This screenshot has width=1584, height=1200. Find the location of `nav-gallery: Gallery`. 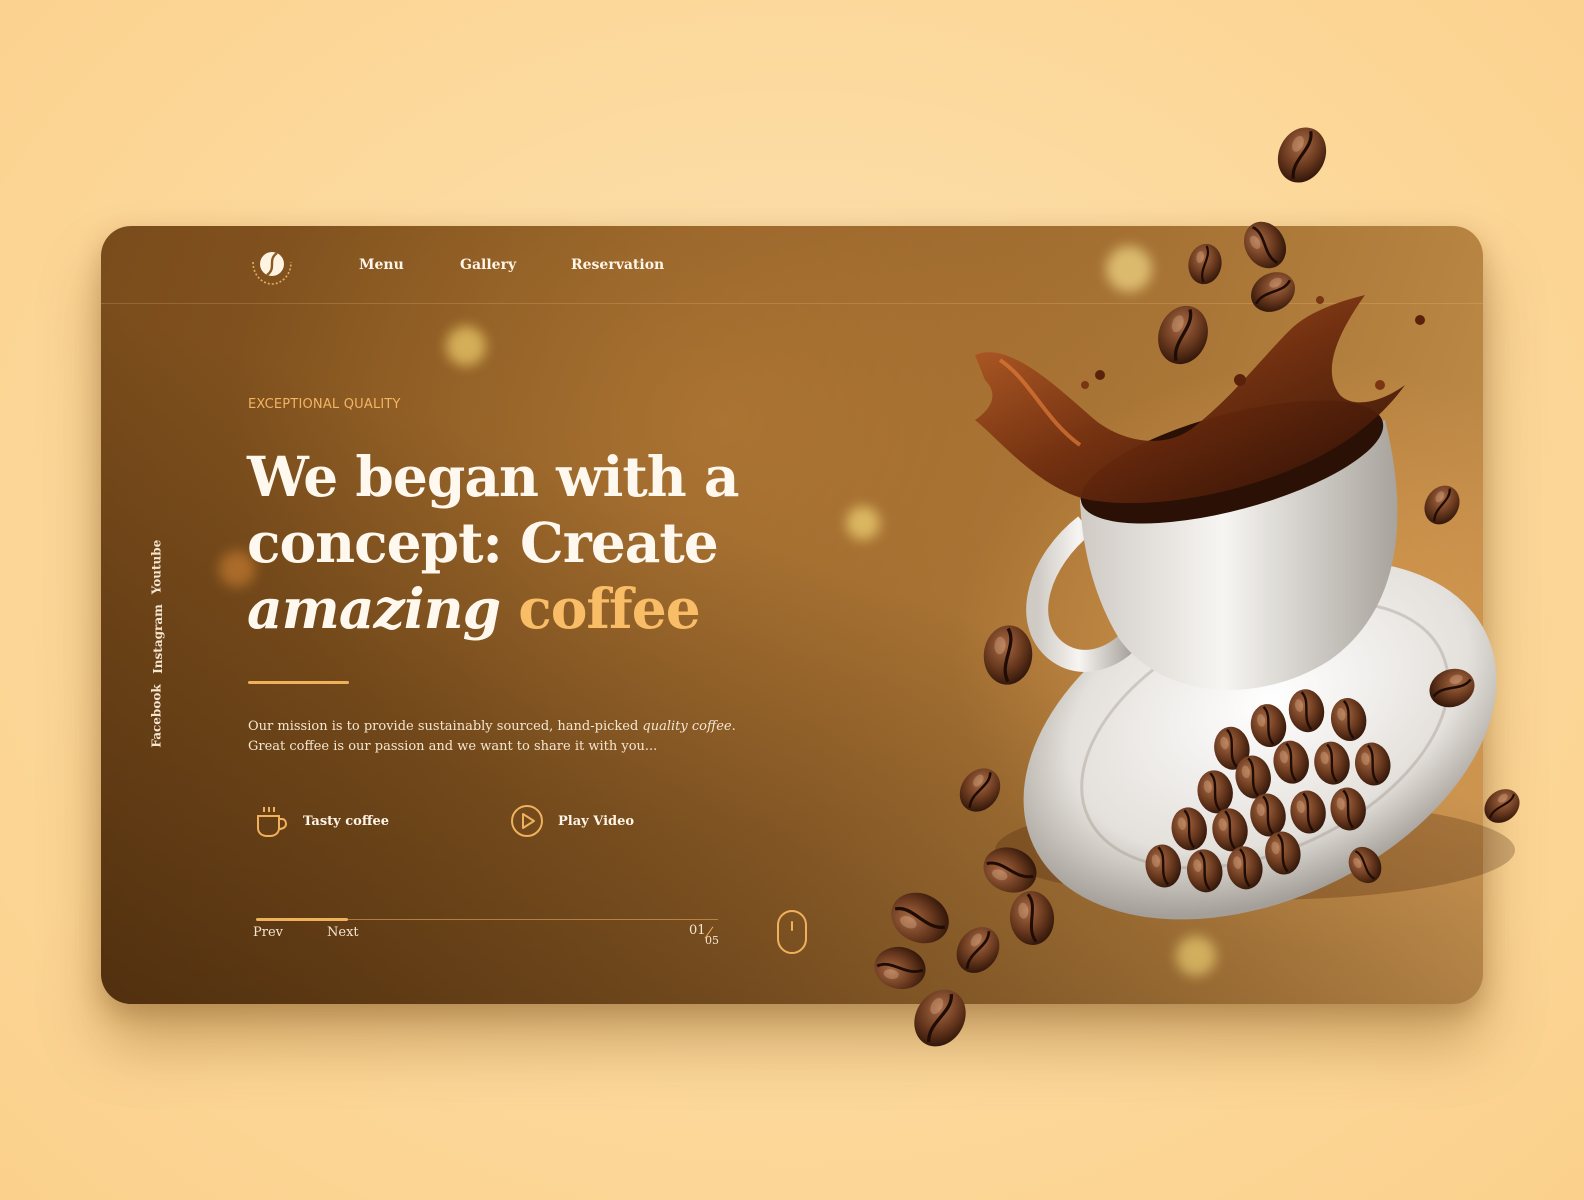

nav-gallery: Gallery is located at coordinates (488, 265).